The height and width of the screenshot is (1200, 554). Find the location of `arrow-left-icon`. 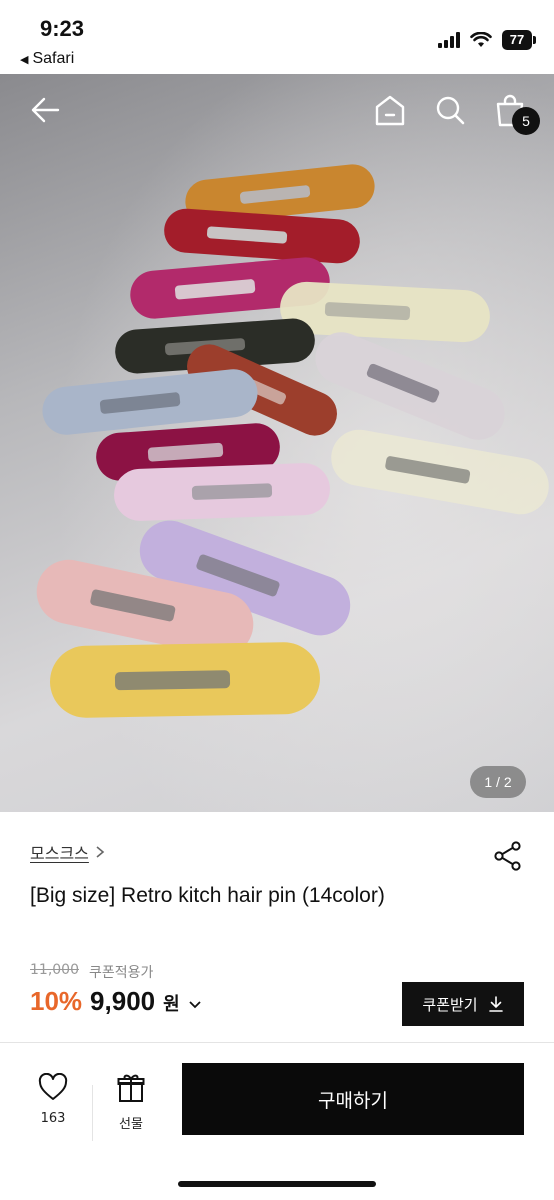

arrow-left-icon is located at coordinates (45, 110).